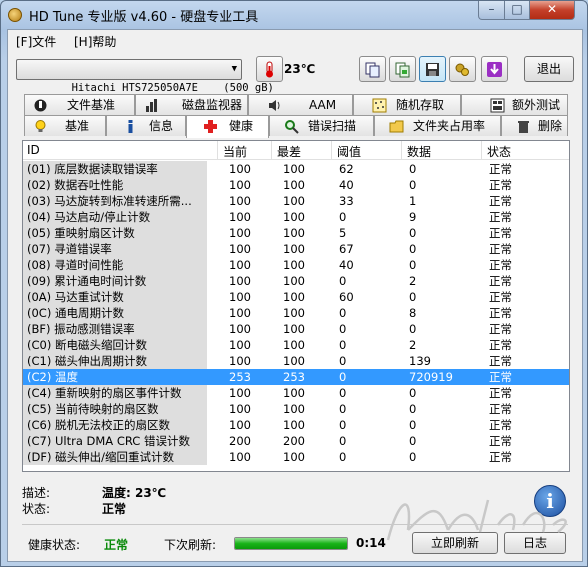 The height and width of the screenshot is (567, 588). I want to click on exit-button: 退出, so click(549, 69).